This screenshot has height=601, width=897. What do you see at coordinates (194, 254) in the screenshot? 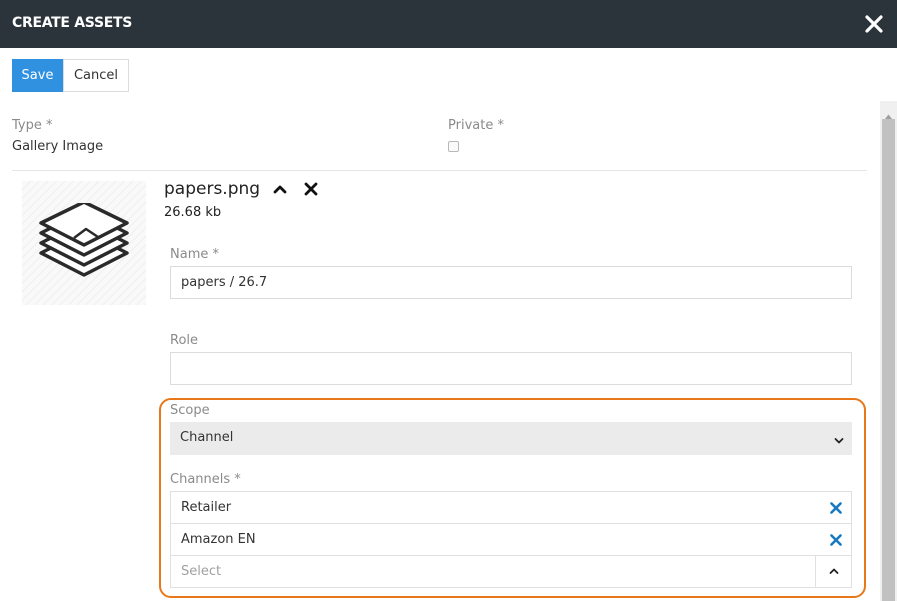
I see `name-label: Name *` at bounding box center [194, 254].